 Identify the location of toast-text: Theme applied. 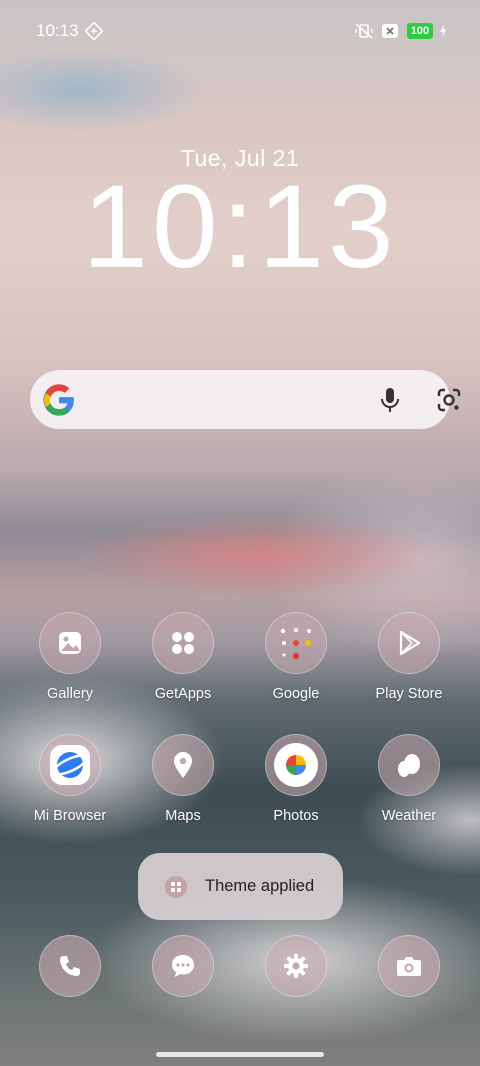
(260, 886).